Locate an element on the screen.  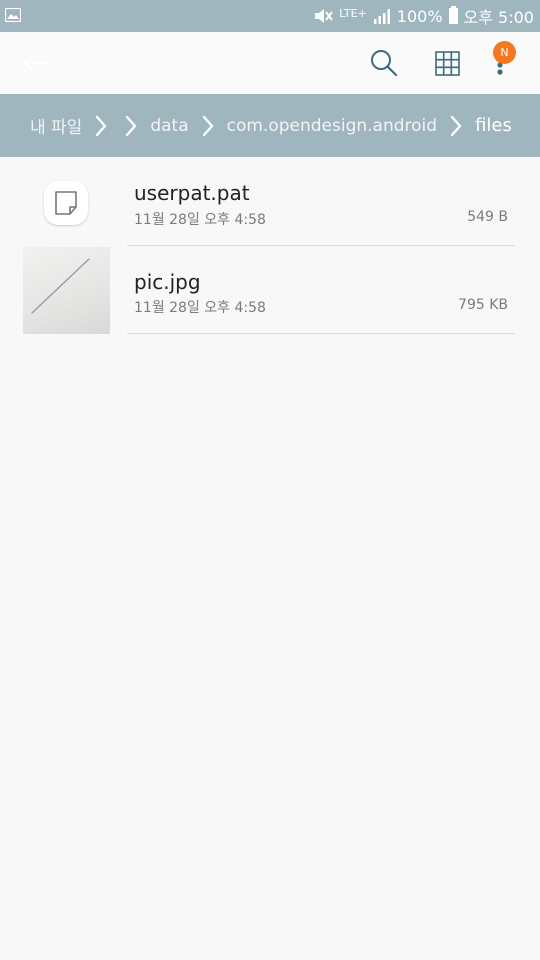
file-row: pic.jpg 11월 28일 오후 4:58 795 KB is located at coordinates (270, 289).